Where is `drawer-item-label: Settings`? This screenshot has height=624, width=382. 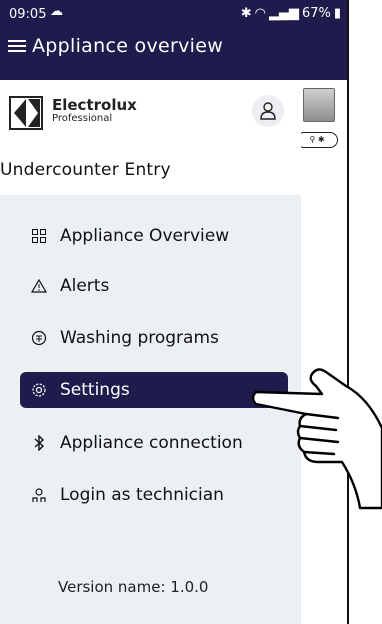
drawer-item-label: Settings is located at coordinates (95, 390).